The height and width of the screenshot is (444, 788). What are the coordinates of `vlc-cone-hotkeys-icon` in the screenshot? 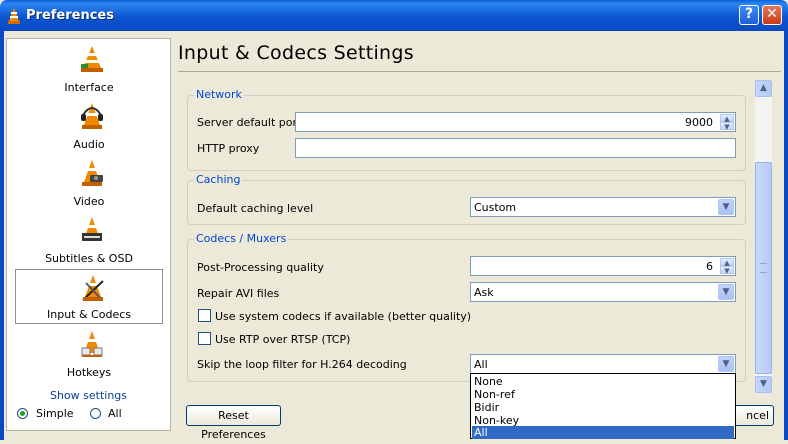 It's located at (92, 344).